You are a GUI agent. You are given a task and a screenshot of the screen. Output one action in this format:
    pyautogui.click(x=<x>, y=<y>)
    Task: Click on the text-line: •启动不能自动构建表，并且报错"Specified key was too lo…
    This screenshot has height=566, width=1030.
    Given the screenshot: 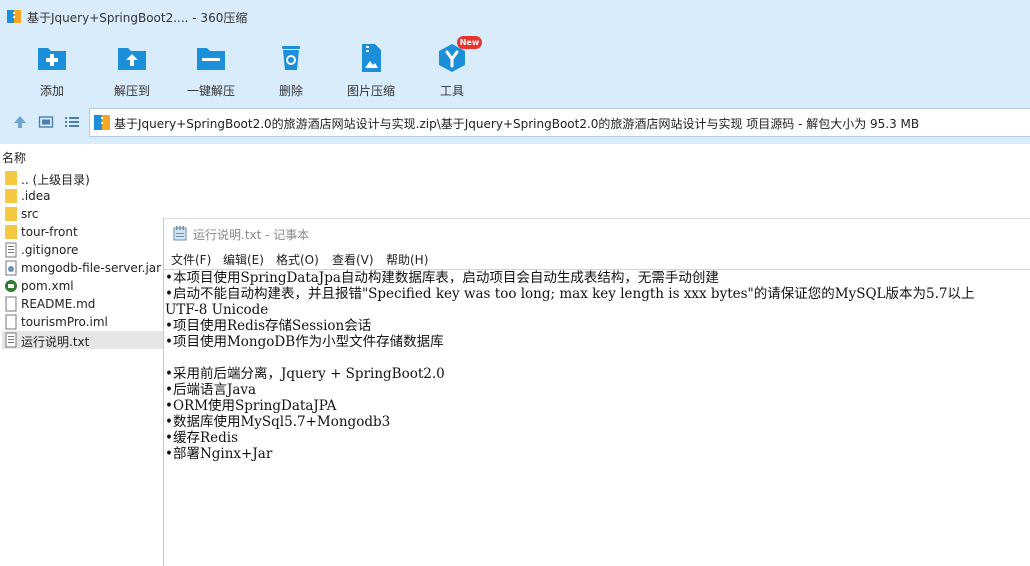 What is the action you would take?
    pyautogui.click(x=570, y=294)
    